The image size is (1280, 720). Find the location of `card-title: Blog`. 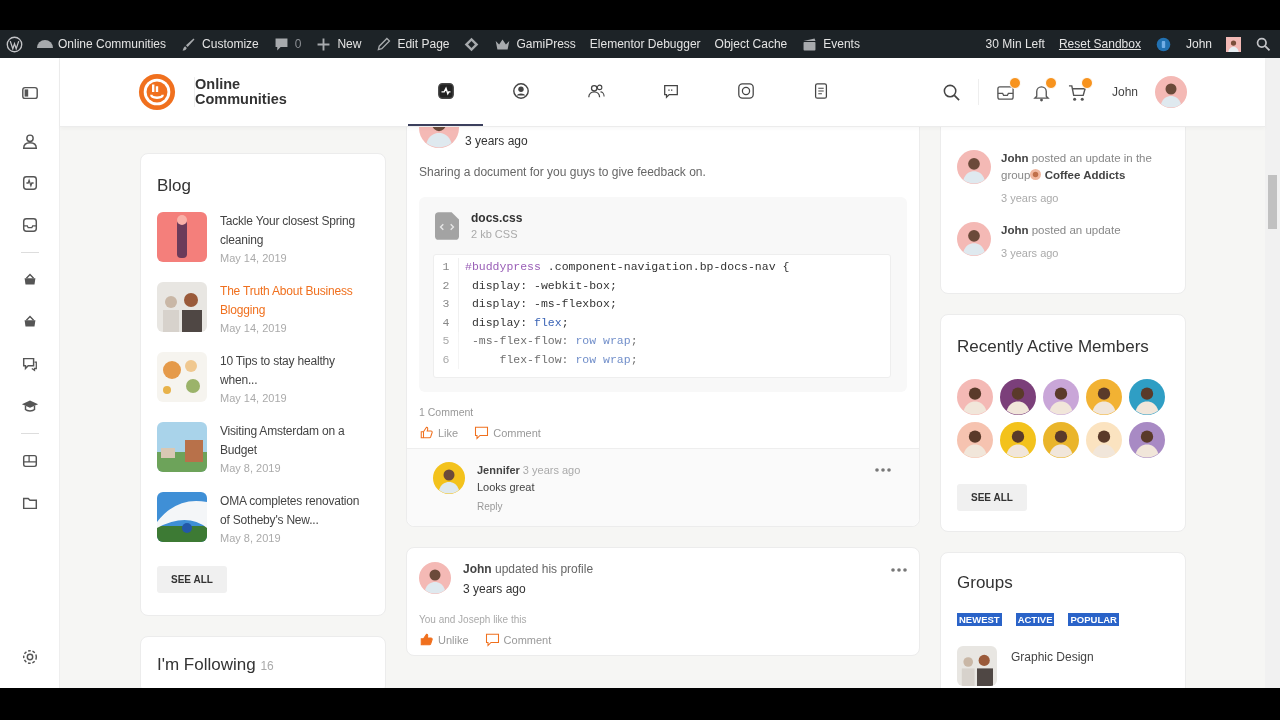

card-title: Blog is located at coordinates (175, 186).